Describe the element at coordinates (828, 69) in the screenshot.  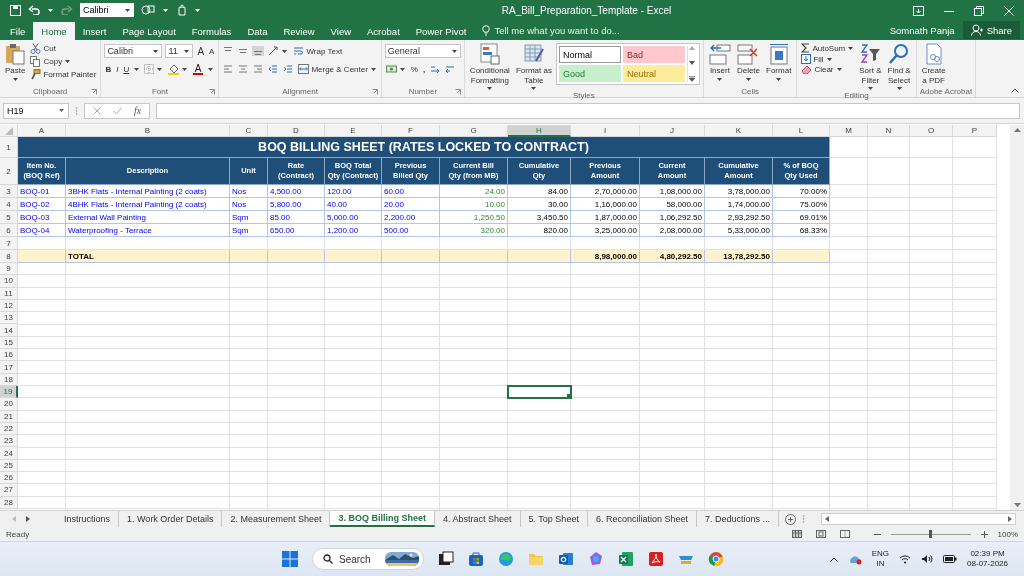
I see `clear-button: Clear` at that location.